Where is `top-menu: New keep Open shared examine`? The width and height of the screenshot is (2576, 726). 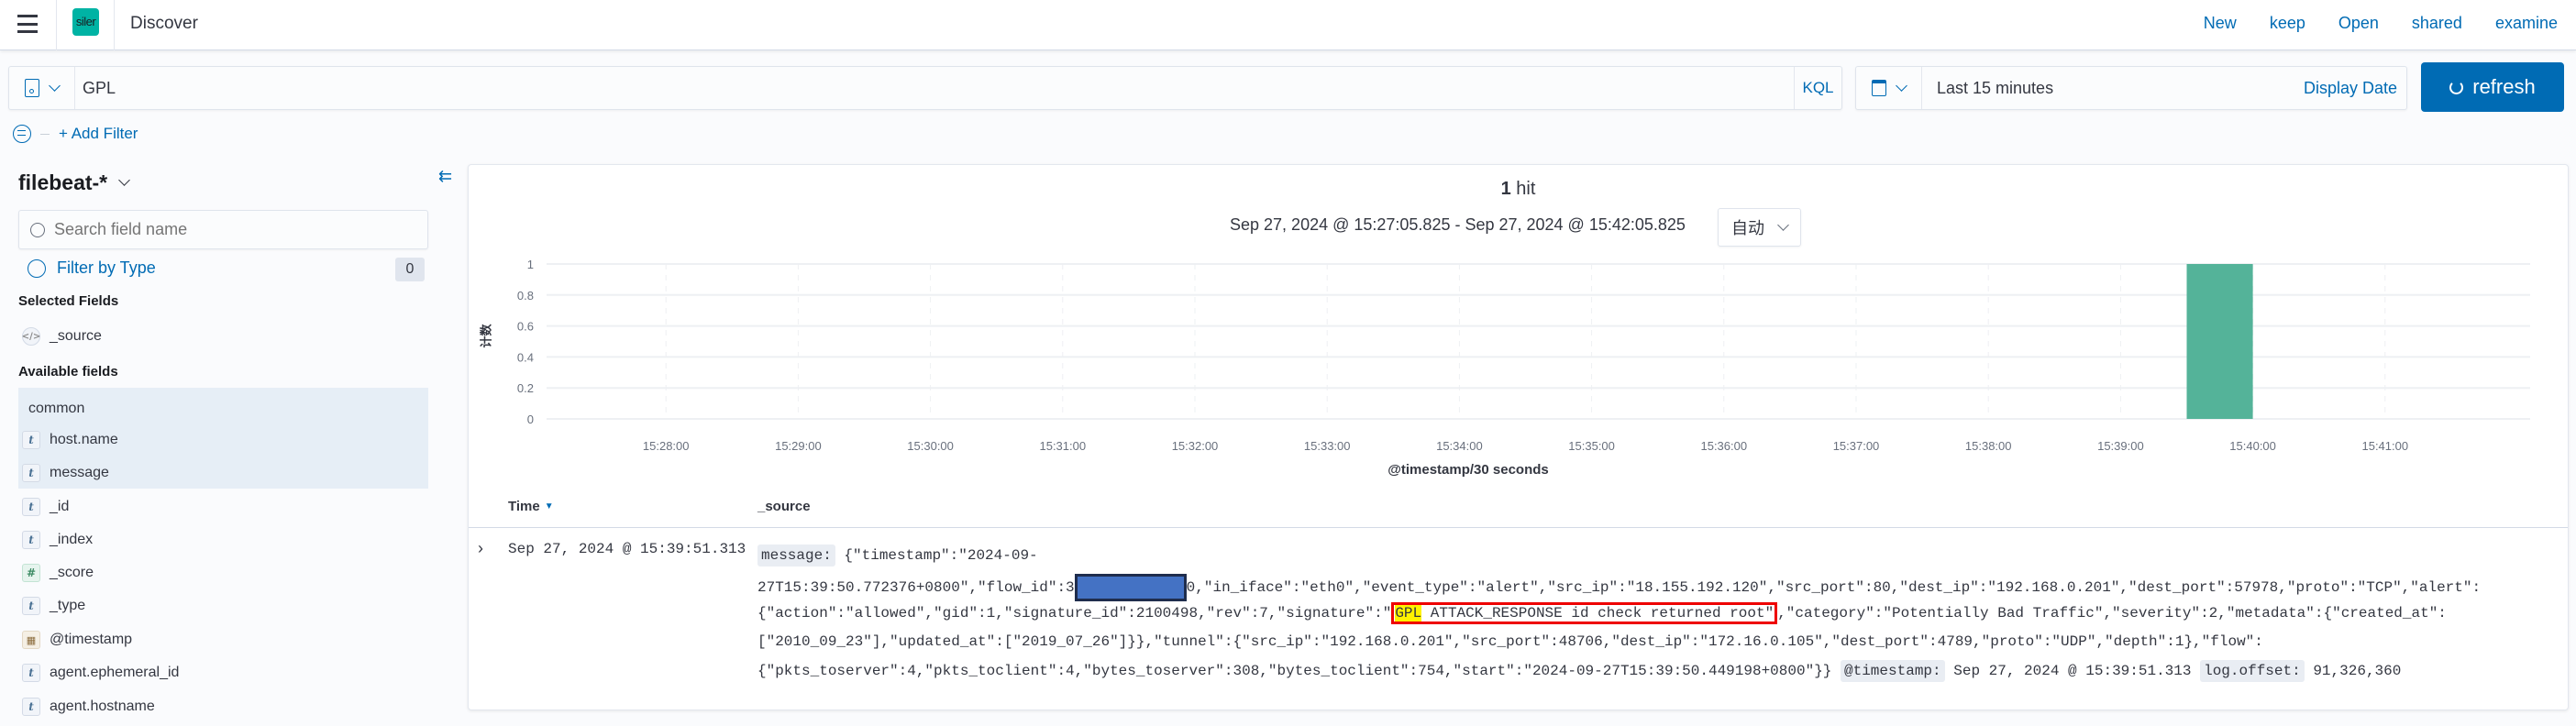 top-menu: New keep Open shared examine is located at coordinates (2381, 23).